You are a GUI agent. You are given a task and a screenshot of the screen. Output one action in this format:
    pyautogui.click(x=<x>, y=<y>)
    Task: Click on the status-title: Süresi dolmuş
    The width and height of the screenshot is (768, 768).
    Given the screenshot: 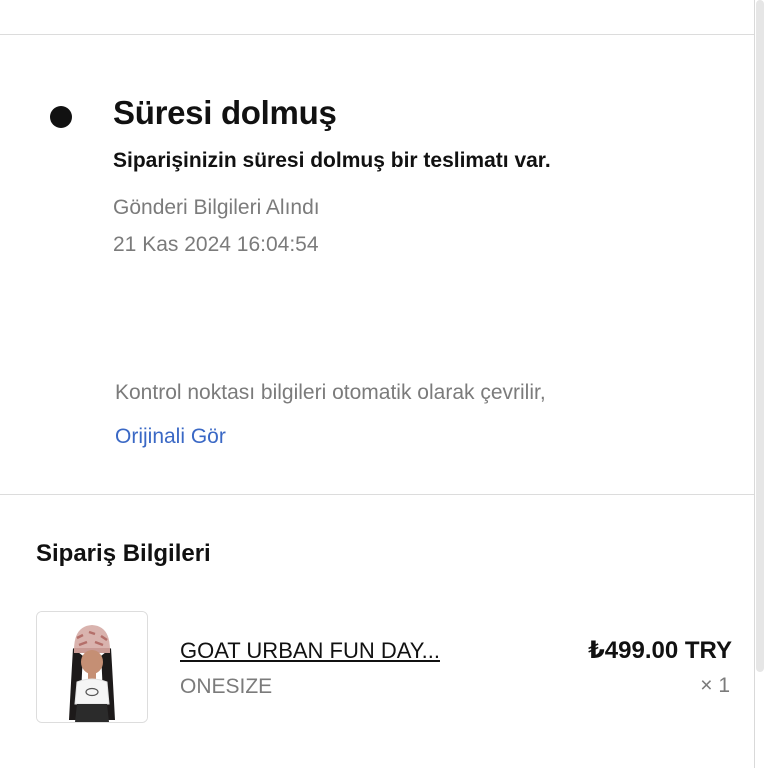 What is the action you would take?
    pyautogui.click(x=225, y=112)
    